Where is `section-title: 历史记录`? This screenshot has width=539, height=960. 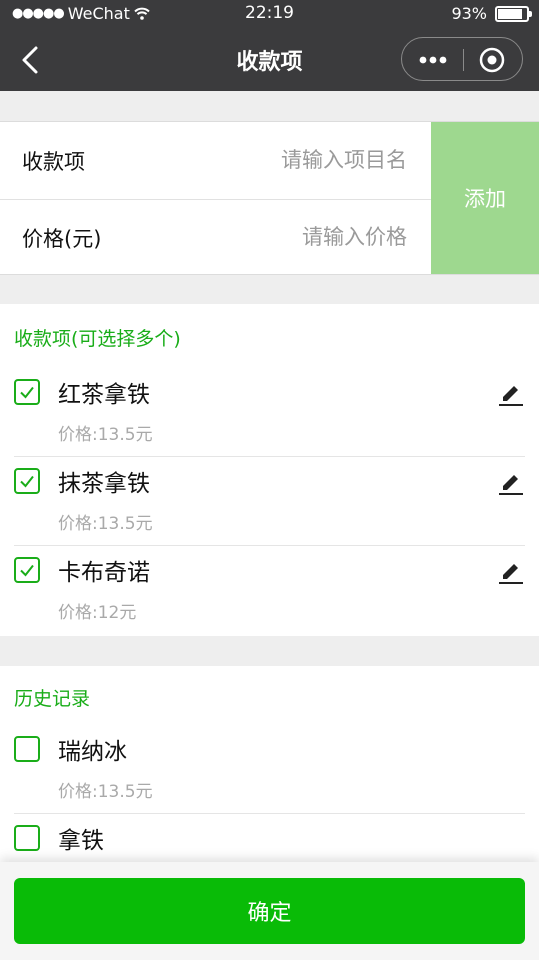 section-title: 历史记录 is located at coordinates (52, 699).